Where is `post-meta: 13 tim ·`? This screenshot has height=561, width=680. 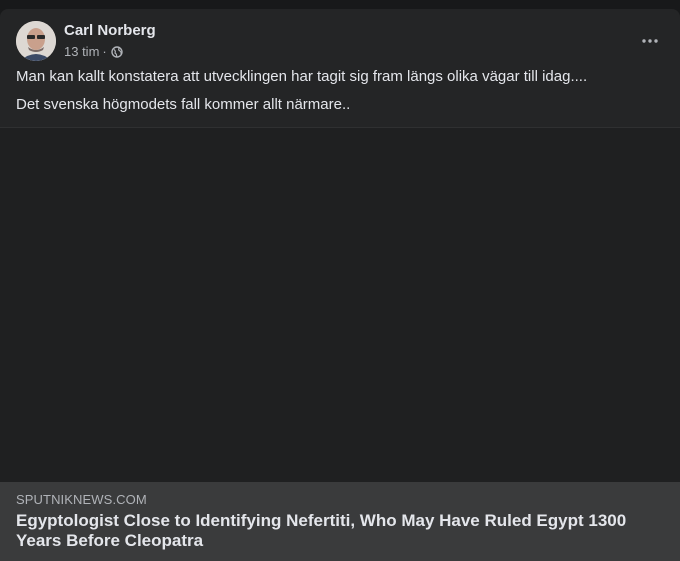 post-meta: 13 tim · is located at coordinates (93, 51).